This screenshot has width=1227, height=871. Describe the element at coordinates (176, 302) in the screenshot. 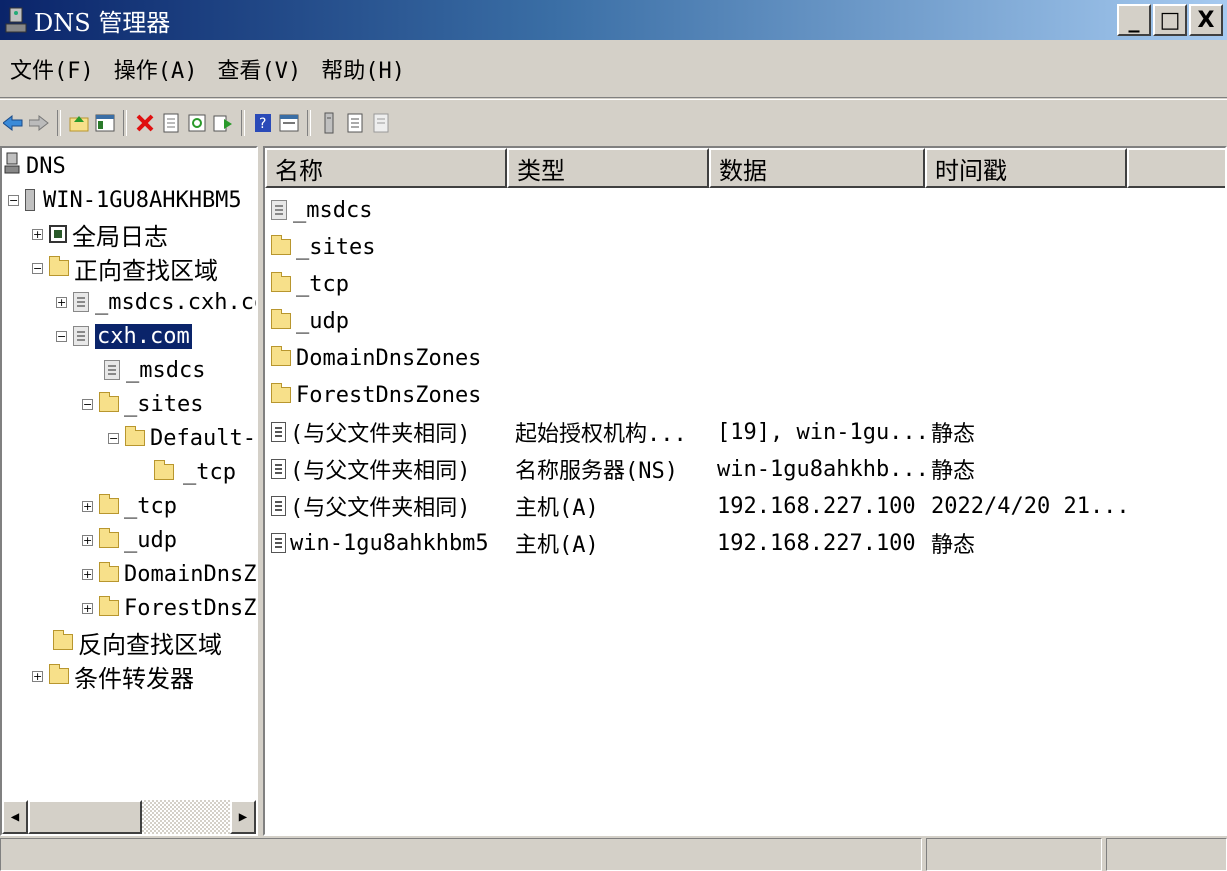

I see `tree-label: _msdcs.cxh.co` at that location.